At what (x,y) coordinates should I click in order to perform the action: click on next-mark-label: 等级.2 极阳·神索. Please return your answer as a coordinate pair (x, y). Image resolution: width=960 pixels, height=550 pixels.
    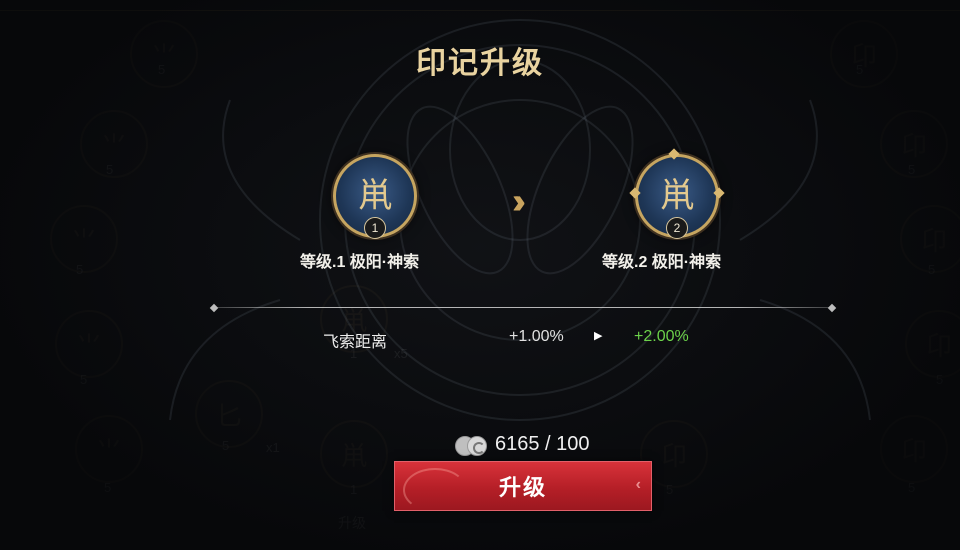
    Looking at the image, I should click on (662, 262).